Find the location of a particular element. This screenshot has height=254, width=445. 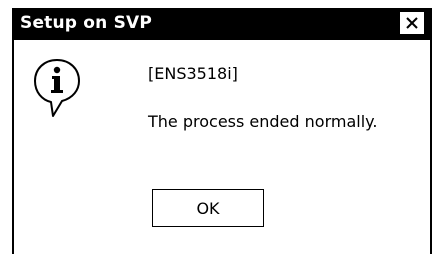

close-icon is located at coordinates (412, 23).